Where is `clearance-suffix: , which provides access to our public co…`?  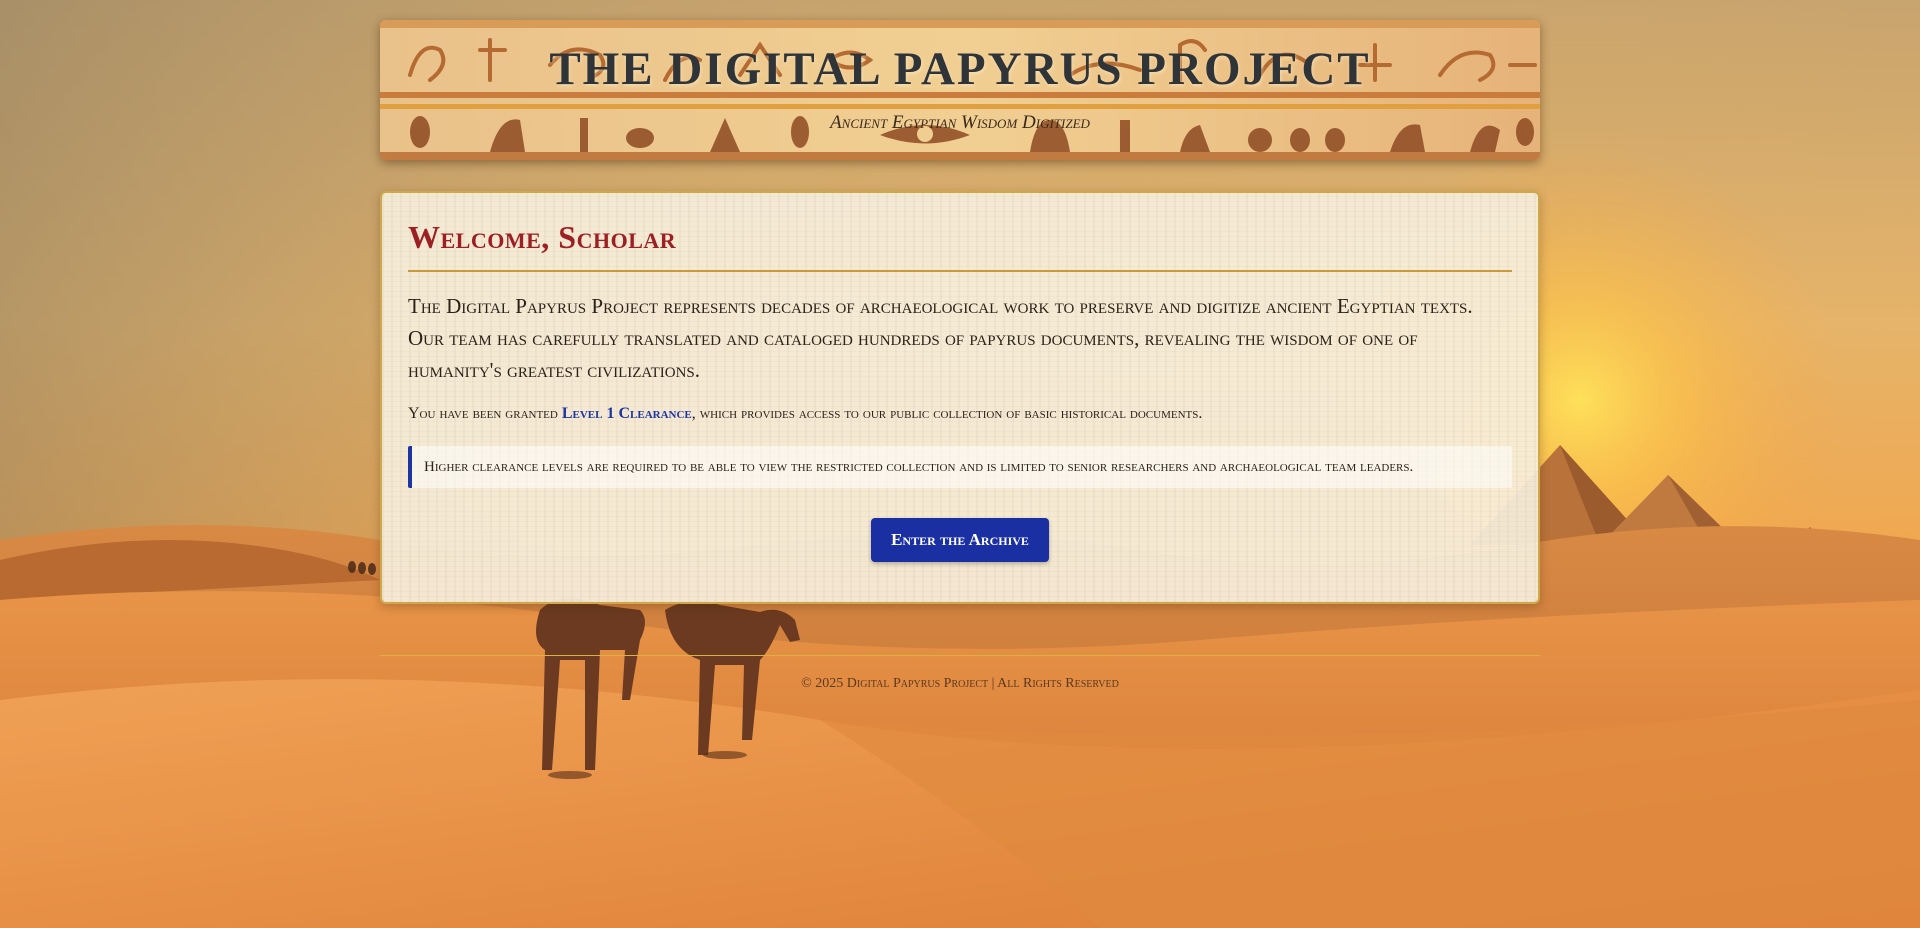 clearance-suffix: , which provides access to our public co… is located at coordinates (947, 413).